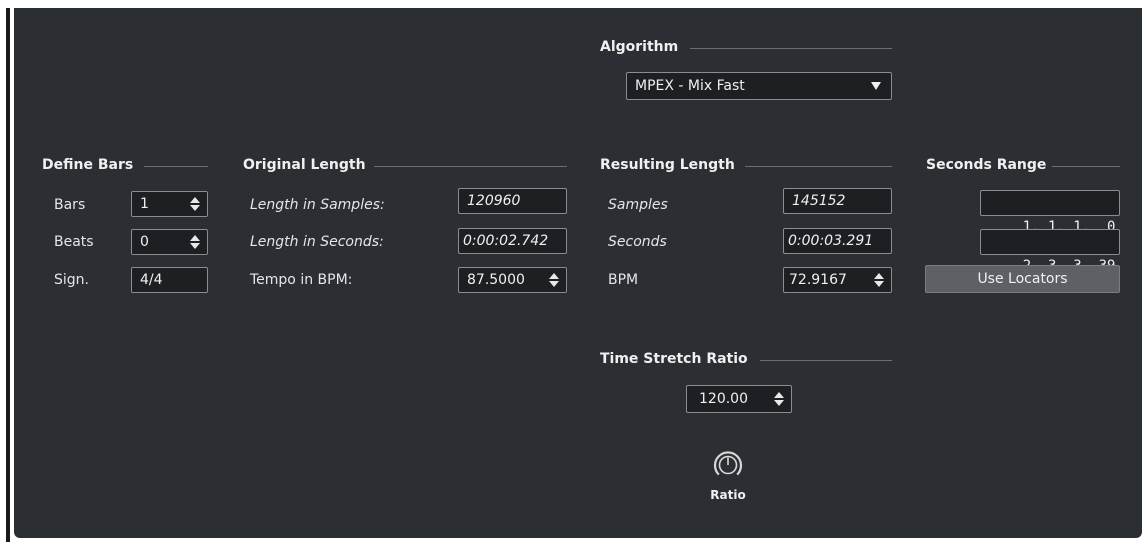 This screenshot has width=1142, height=542. What do you see at coordinates (638, 205) in the screenshot?
I see `samples-label: Samples` at bounding box center [638, 205].